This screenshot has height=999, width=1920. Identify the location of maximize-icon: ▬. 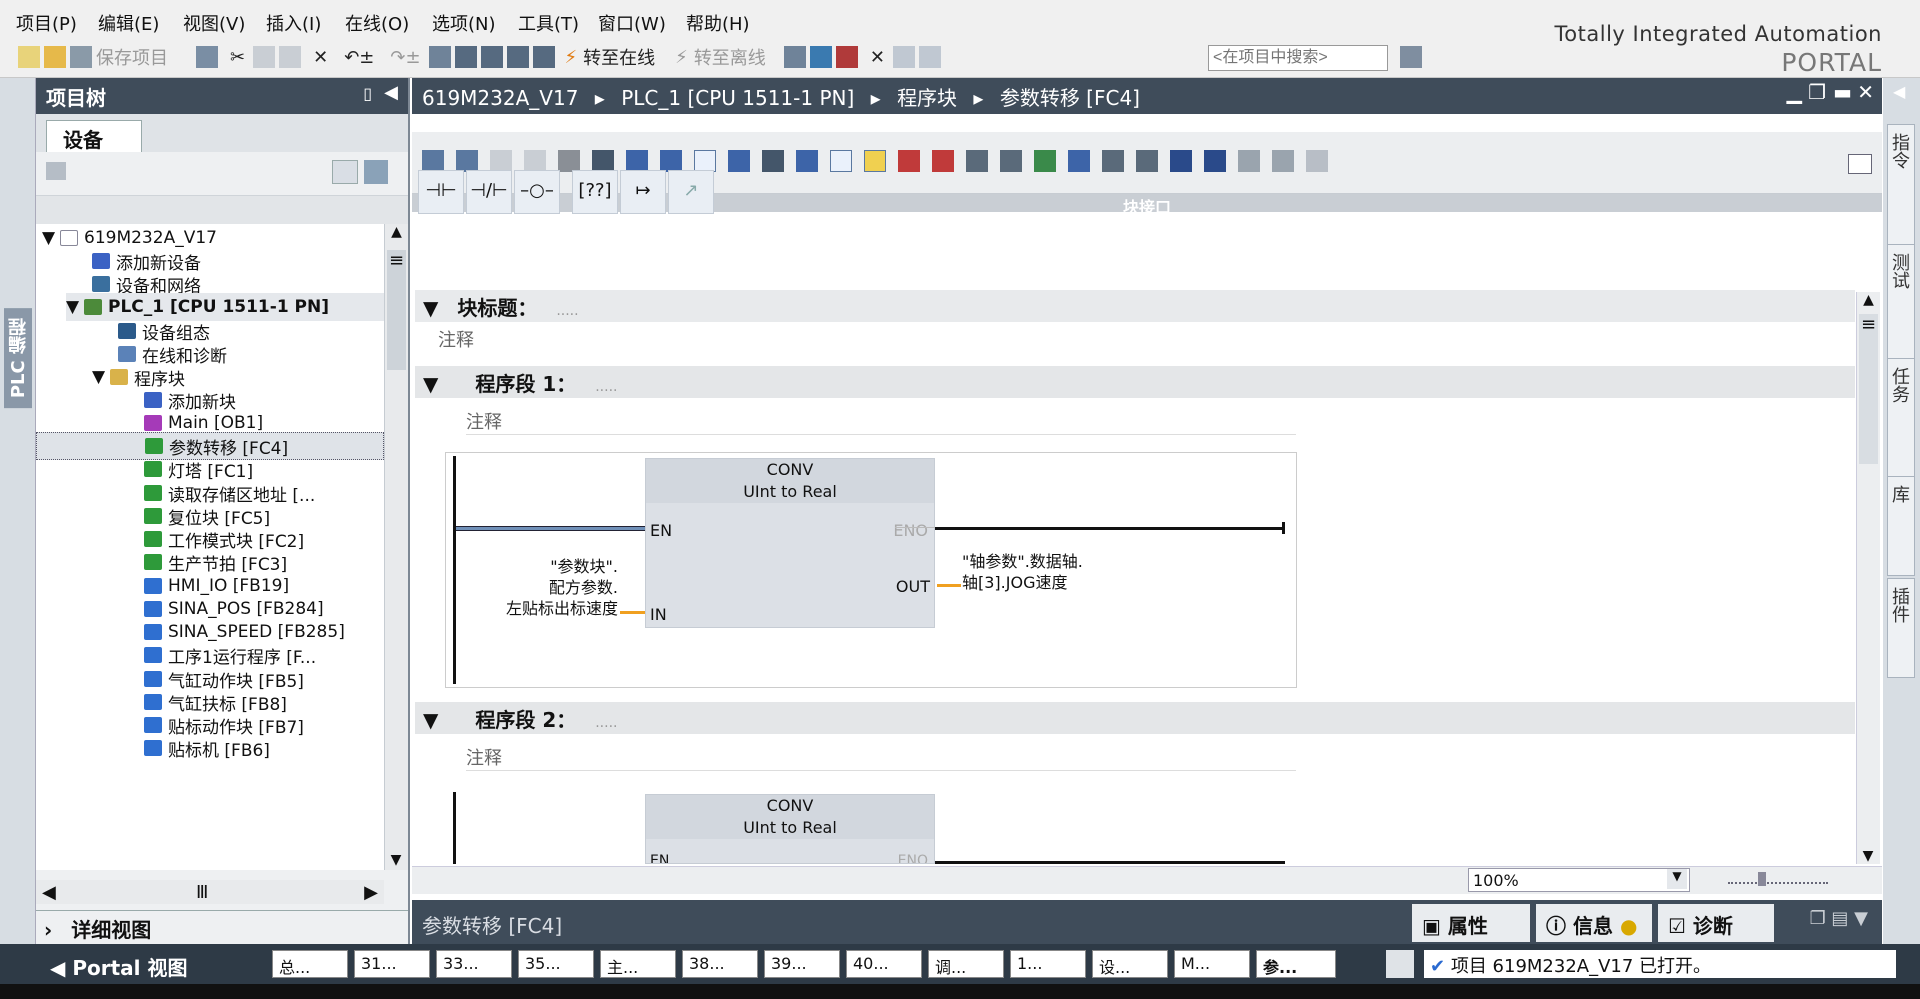
(1842, 92).